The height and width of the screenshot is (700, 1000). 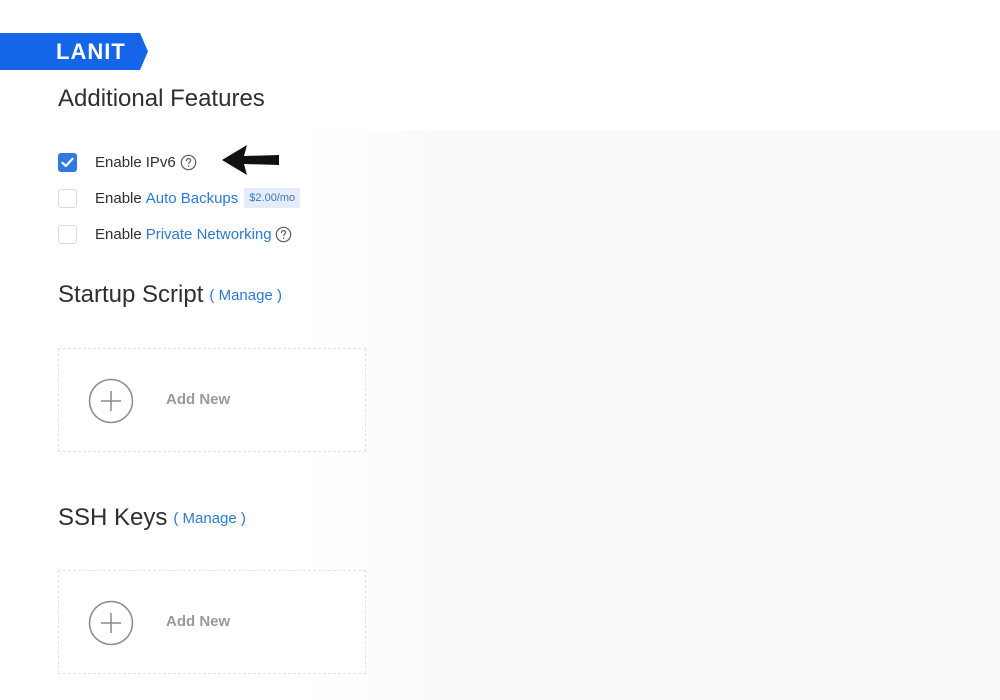 I want to click on ipv6-prefix: Enable, so click(x=118, y=162).